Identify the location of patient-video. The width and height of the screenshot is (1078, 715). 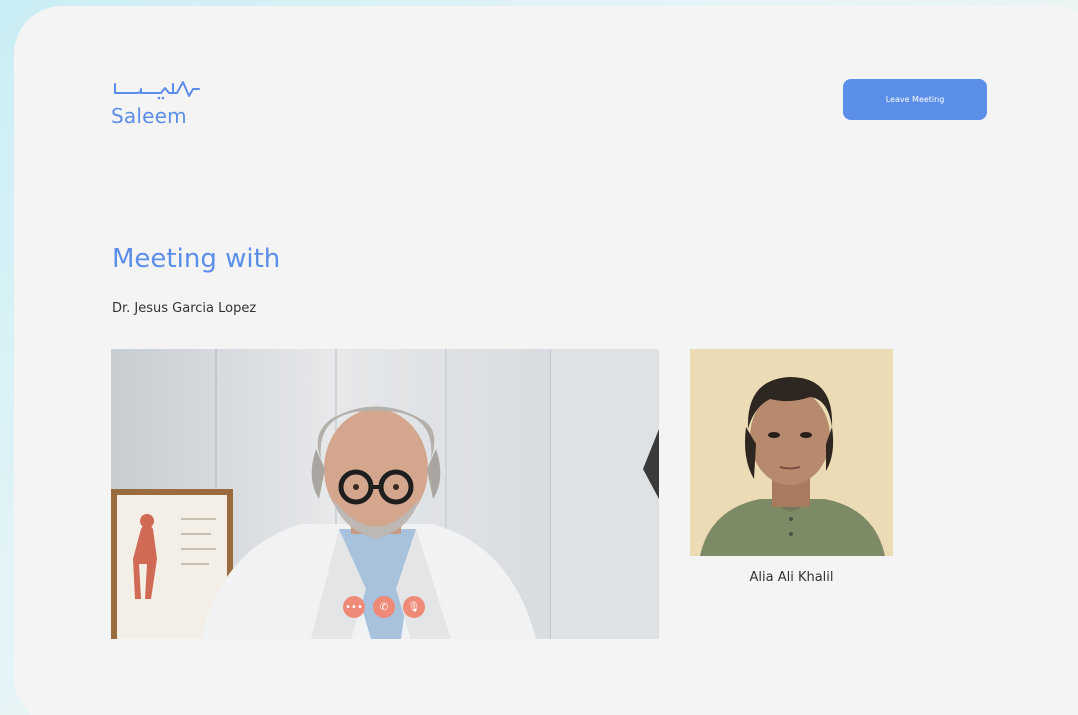
(791, 452).